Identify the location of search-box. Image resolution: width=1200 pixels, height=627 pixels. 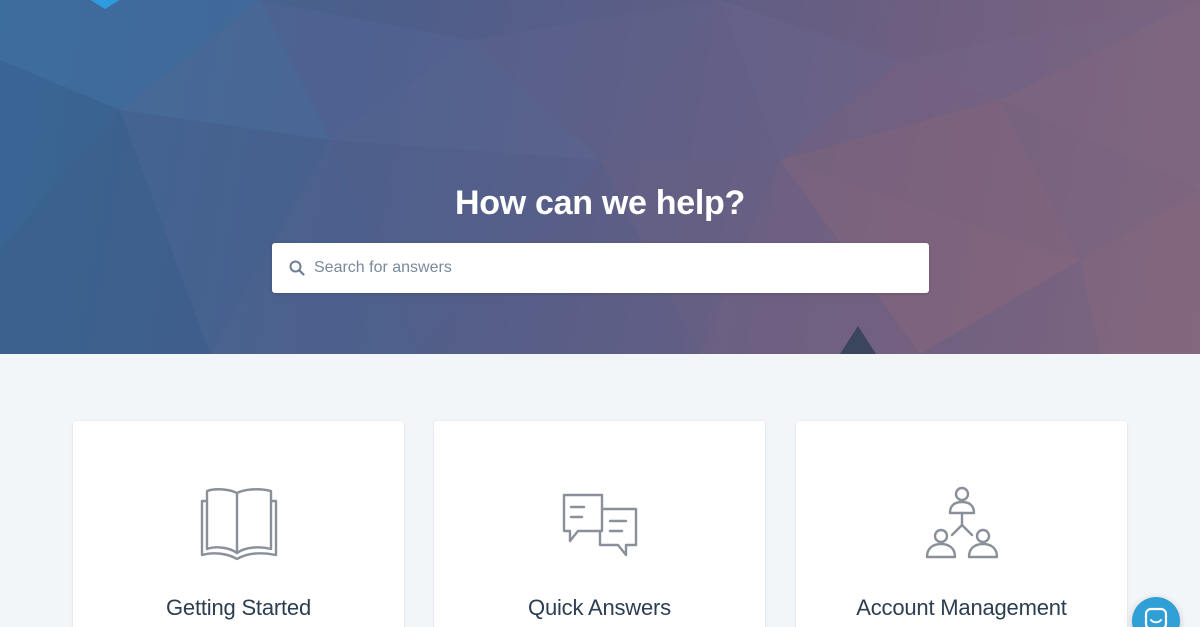
(600, 268).